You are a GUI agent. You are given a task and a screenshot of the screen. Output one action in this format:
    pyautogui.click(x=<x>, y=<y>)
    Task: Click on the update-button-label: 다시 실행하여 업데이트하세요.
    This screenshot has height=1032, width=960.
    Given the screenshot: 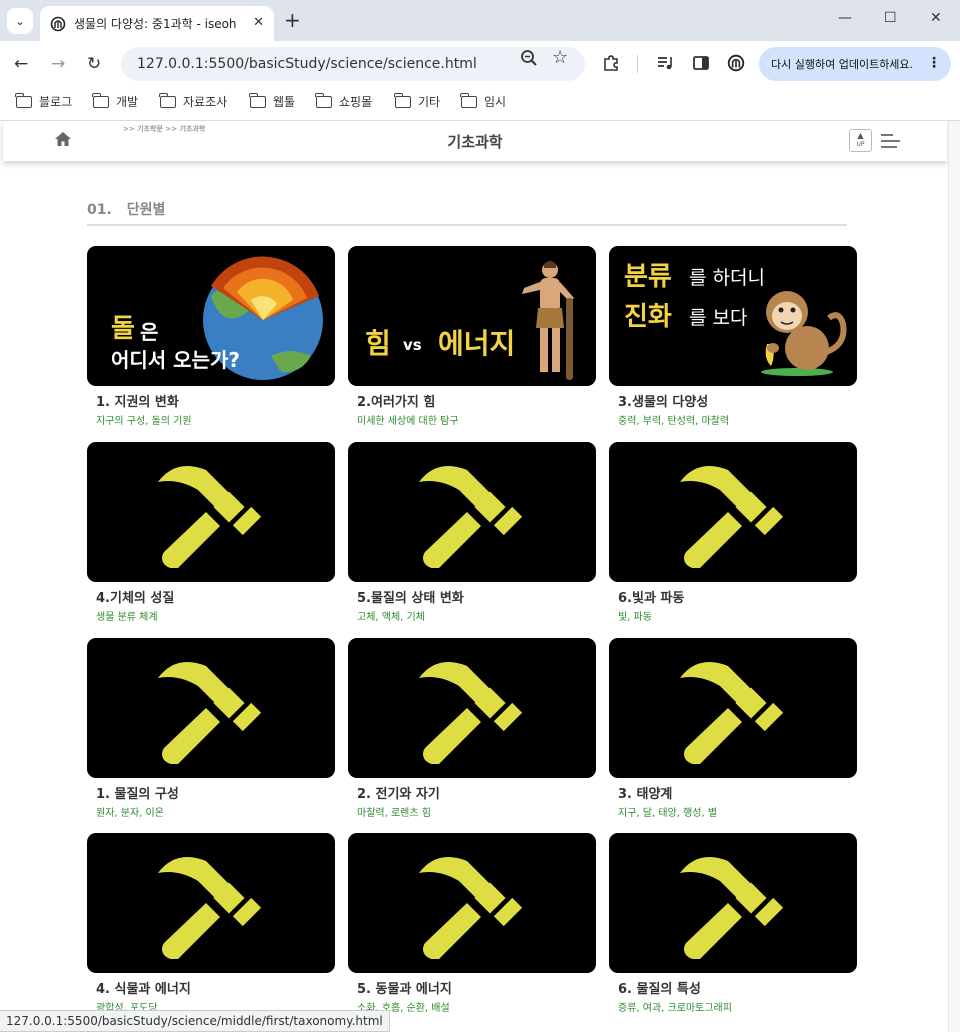 What is the action you would take?
    pyautogui.click(x=842, y=64)
    